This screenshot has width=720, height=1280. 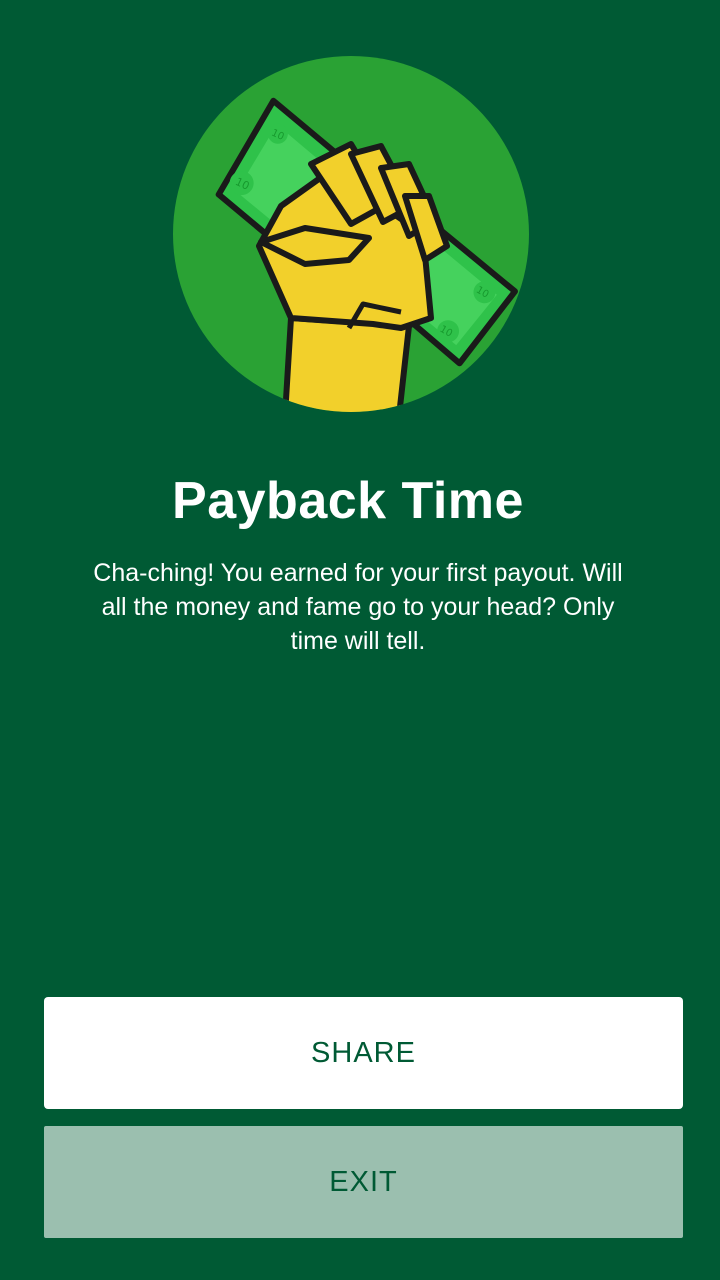 I want to click on share-button-label: SHARE, so click(x=363, y=1052).